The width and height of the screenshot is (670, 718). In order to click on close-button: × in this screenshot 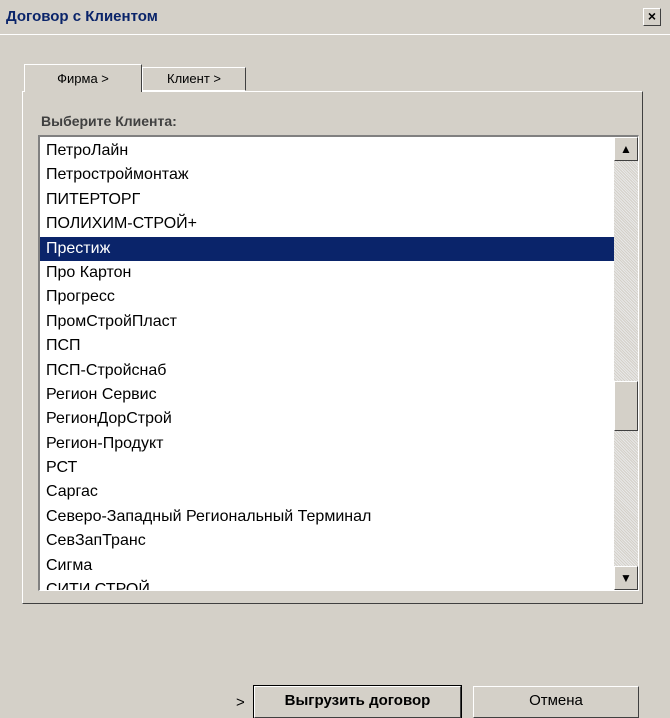, I will do `click(652, 17)`.